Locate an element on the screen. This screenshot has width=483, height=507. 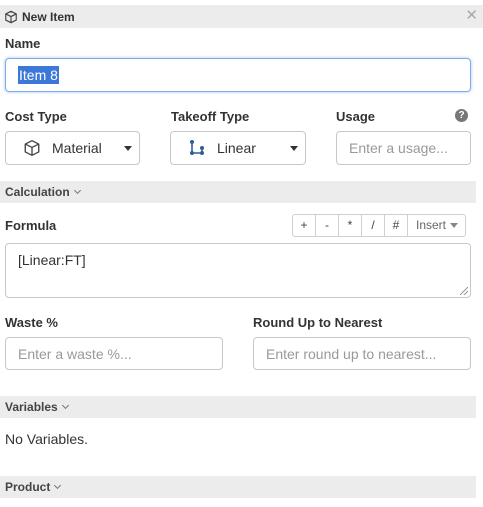
formula-toolbar: + - * / # Insert is located at coordinates (379, 225).